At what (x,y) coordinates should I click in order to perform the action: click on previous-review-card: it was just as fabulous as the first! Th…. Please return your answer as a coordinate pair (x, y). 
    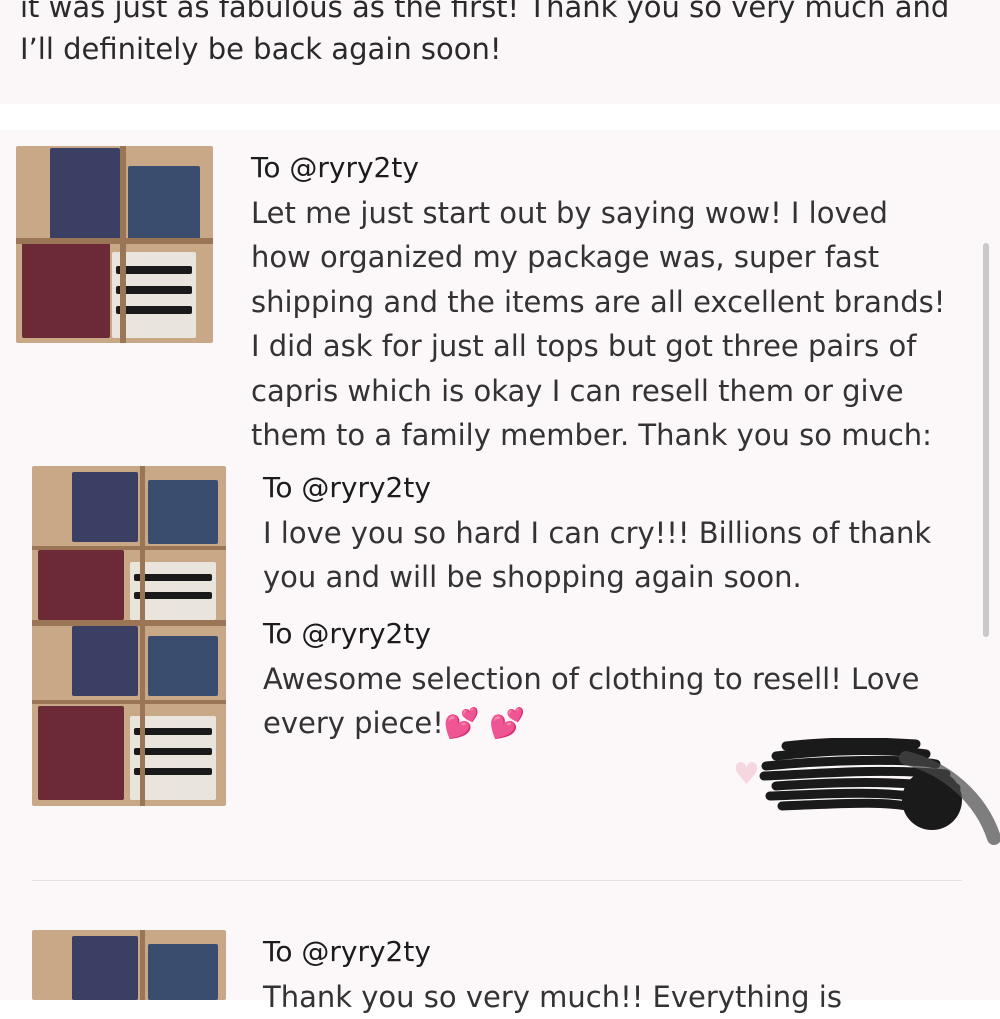
    Looking at the image, I should click on (500, 52).